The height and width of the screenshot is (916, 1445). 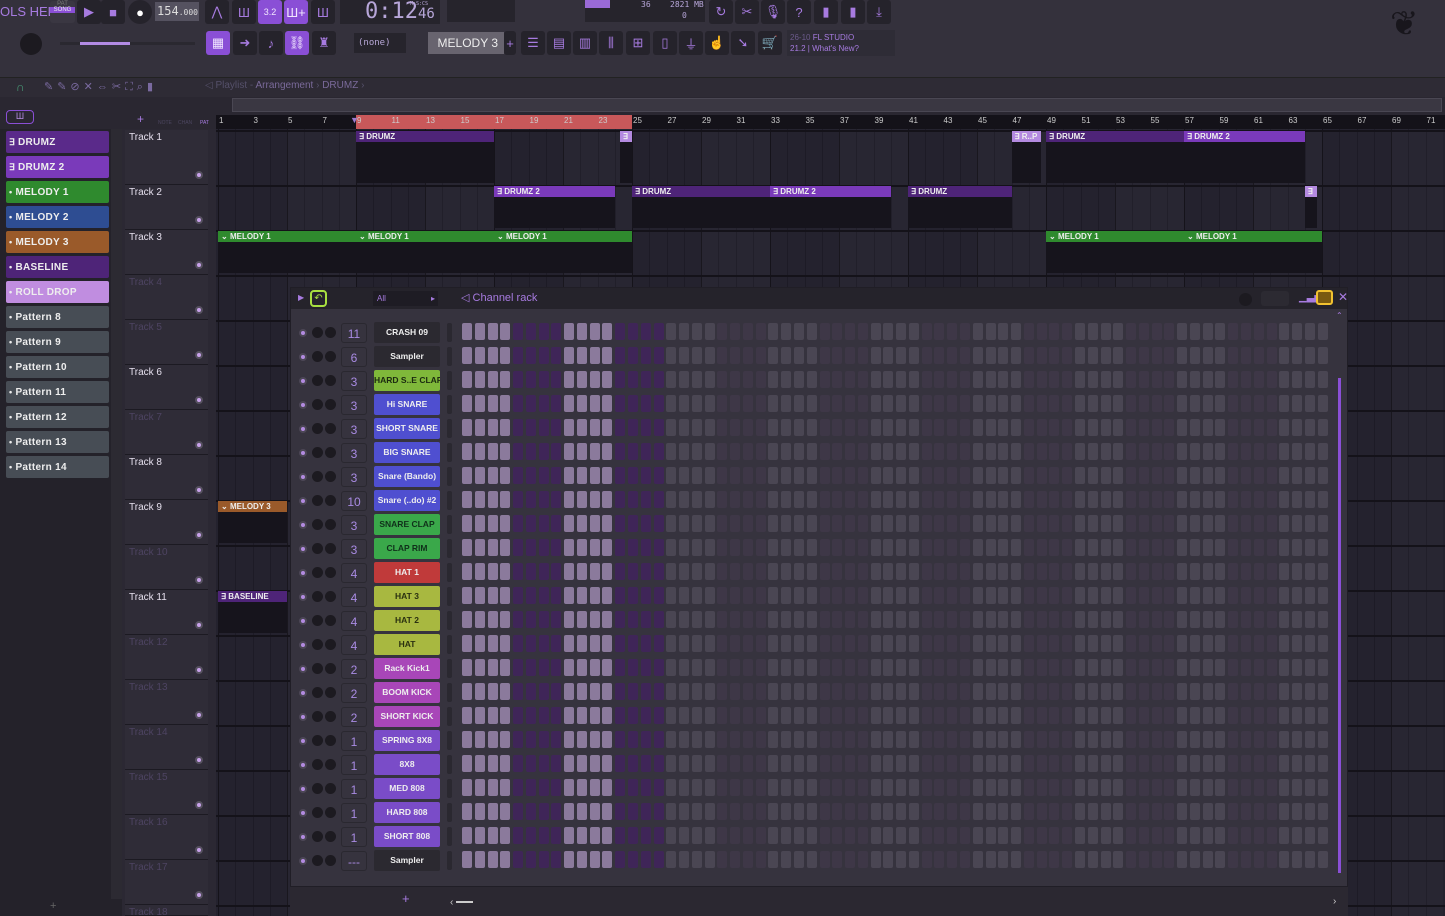 What do you see at coordinates (252, 596) in the screenshot?
I see `playlist-clip: ∃ BASELINE` at bounding box center [252, 596].